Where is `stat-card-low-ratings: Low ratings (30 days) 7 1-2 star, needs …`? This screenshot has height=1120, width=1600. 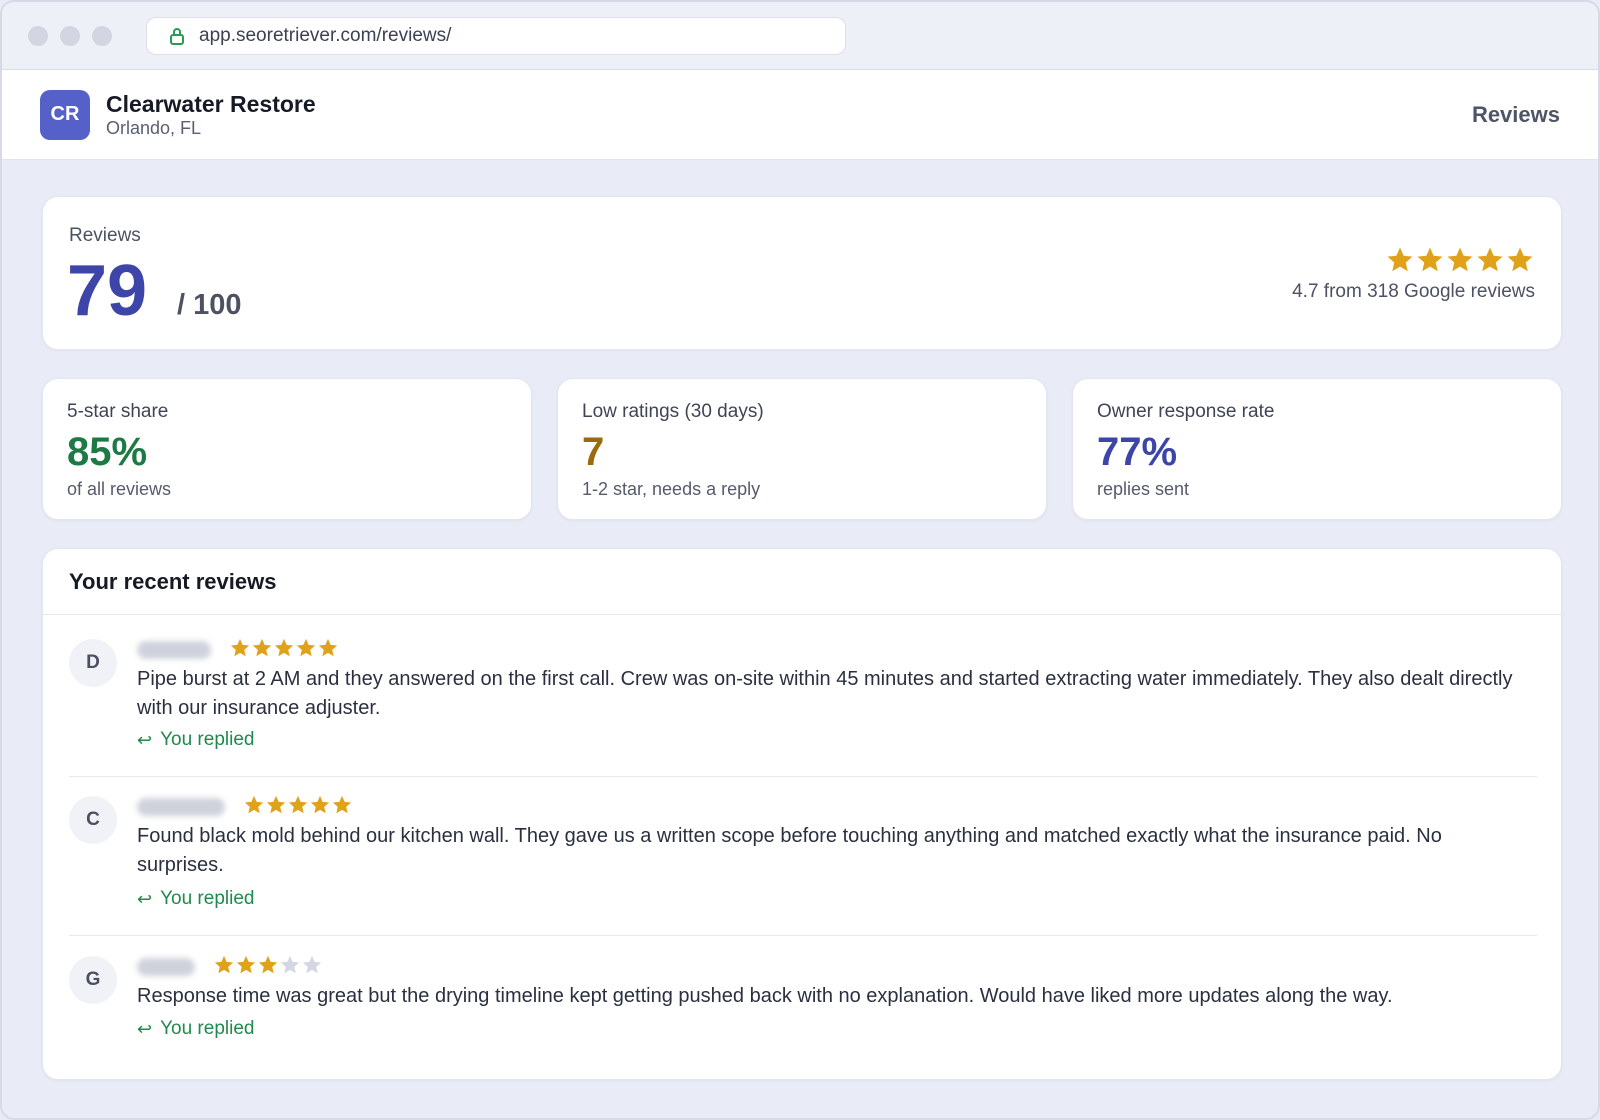 stat-card-low-ratings: Low ratings (30 days) 7 1-2 star, needs … is located at coordinates (802, 449).